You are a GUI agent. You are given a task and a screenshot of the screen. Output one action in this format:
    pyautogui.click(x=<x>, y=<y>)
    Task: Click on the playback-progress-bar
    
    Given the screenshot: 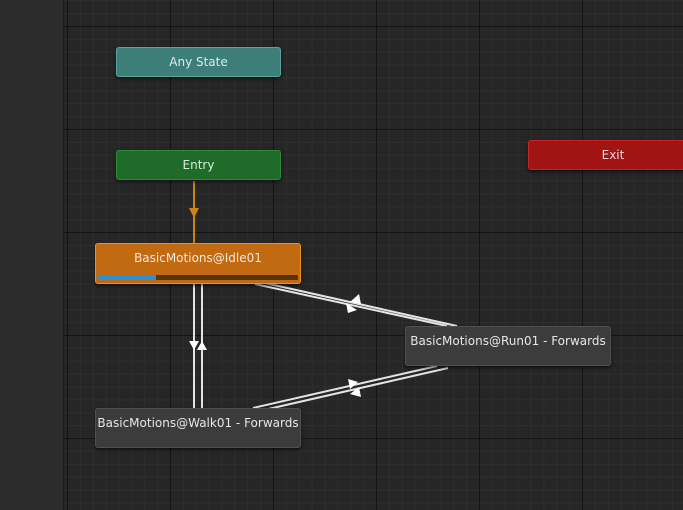 What is the action you would take?
    pyautogui.click(x=198, y=277)
    